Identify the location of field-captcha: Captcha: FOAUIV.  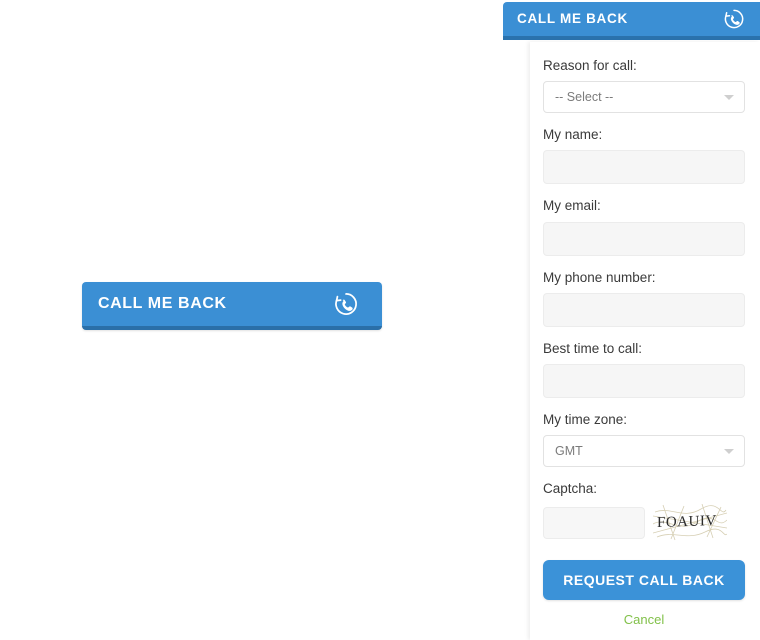
(644, 512).